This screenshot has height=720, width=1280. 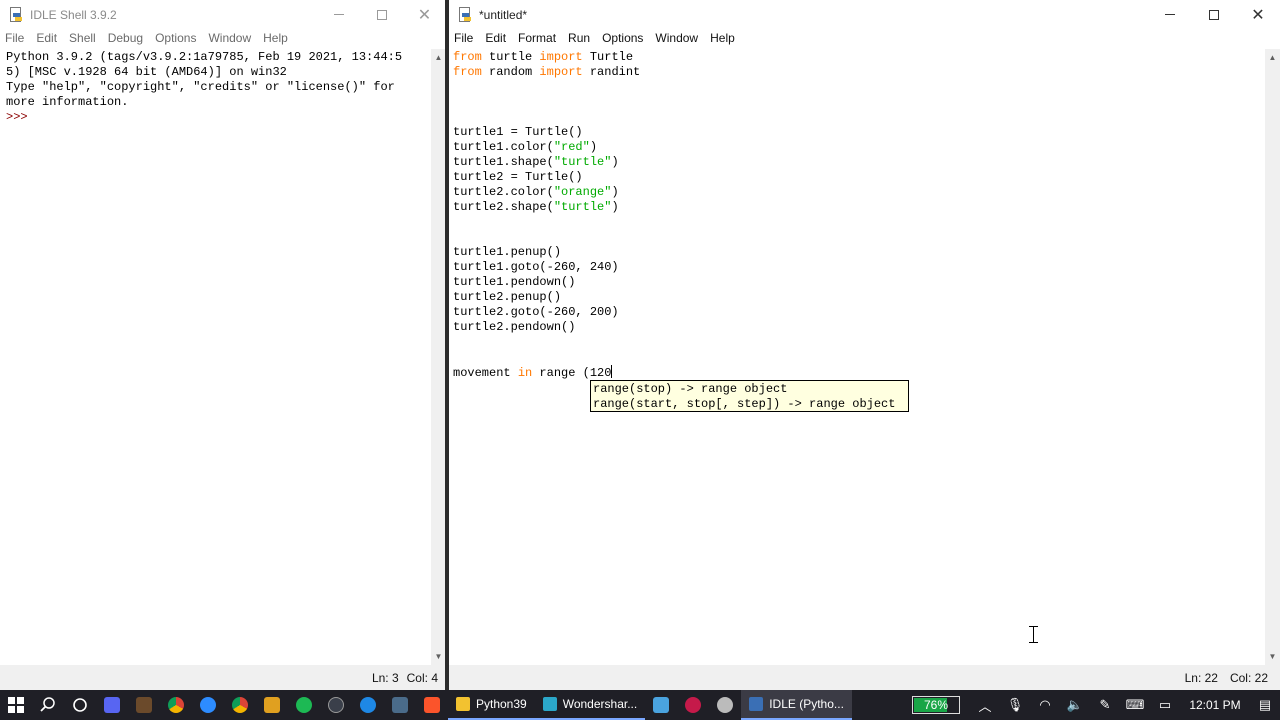 What do you see at coordinates (518, 132) in the screenshot?
I see `code-text: turtle1 = Turtle()` at bounding box center [518, 132].